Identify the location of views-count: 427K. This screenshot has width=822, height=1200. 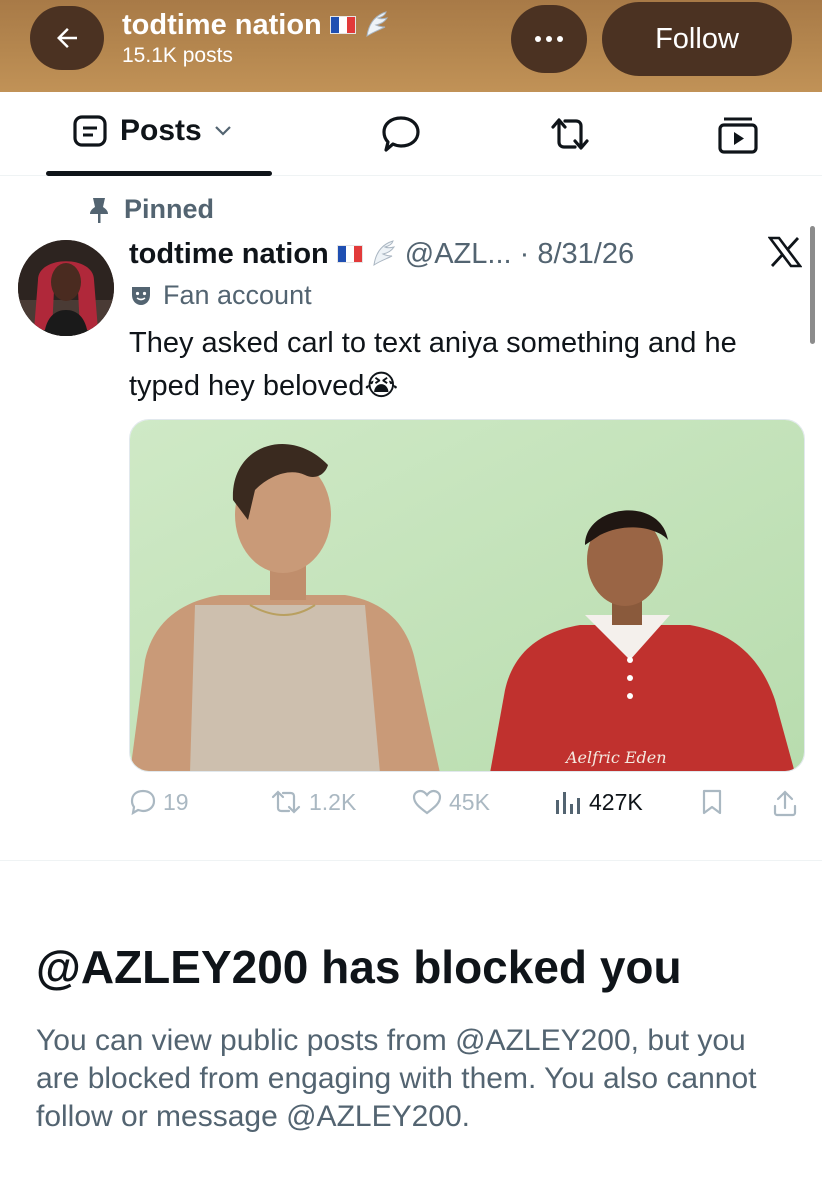
(616, 801).